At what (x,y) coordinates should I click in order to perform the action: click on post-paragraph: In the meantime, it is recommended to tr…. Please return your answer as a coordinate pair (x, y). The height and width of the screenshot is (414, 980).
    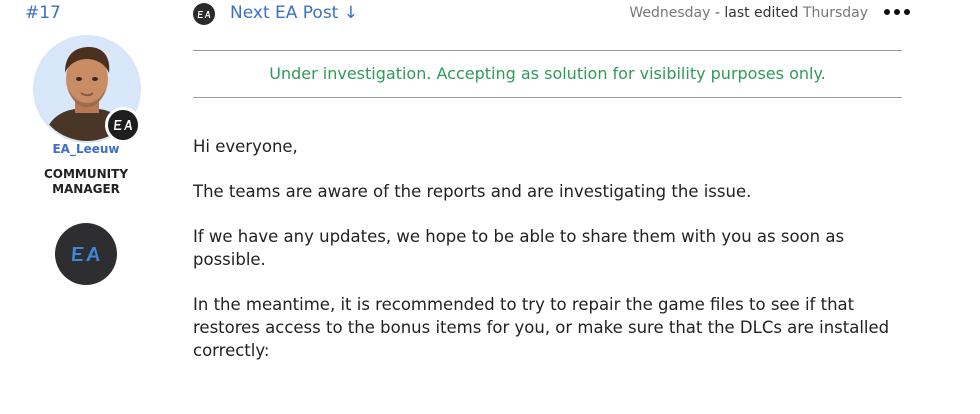
    Looking at the image, I should click on (541, 327).